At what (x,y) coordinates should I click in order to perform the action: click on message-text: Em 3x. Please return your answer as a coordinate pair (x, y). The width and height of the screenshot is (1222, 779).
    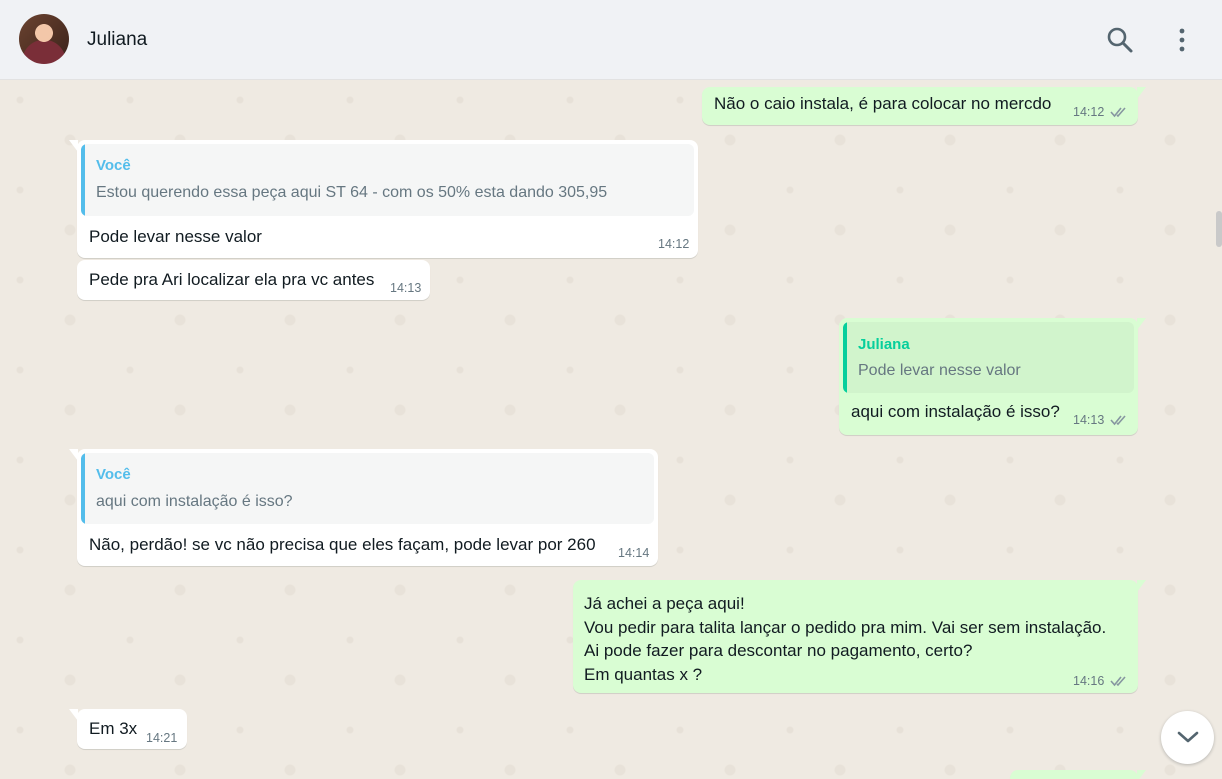
    Looking at the image, I should click on (113, 728).